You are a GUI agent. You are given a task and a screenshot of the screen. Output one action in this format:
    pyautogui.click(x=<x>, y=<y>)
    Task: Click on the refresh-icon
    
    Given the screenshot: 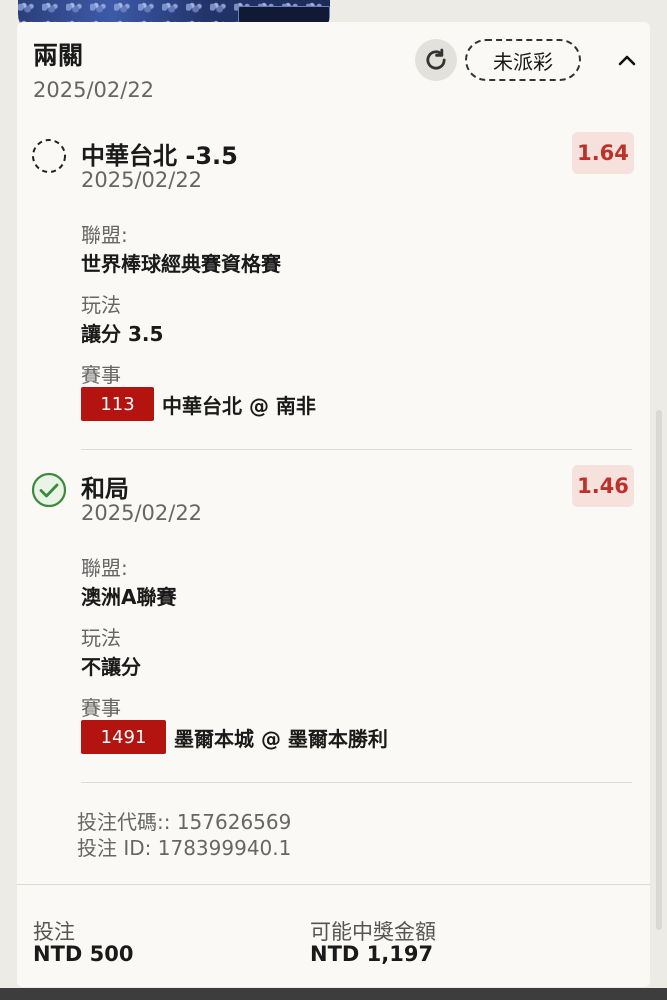 What is the action you would take?
    pyautogui.click(x=436, y=59)
    